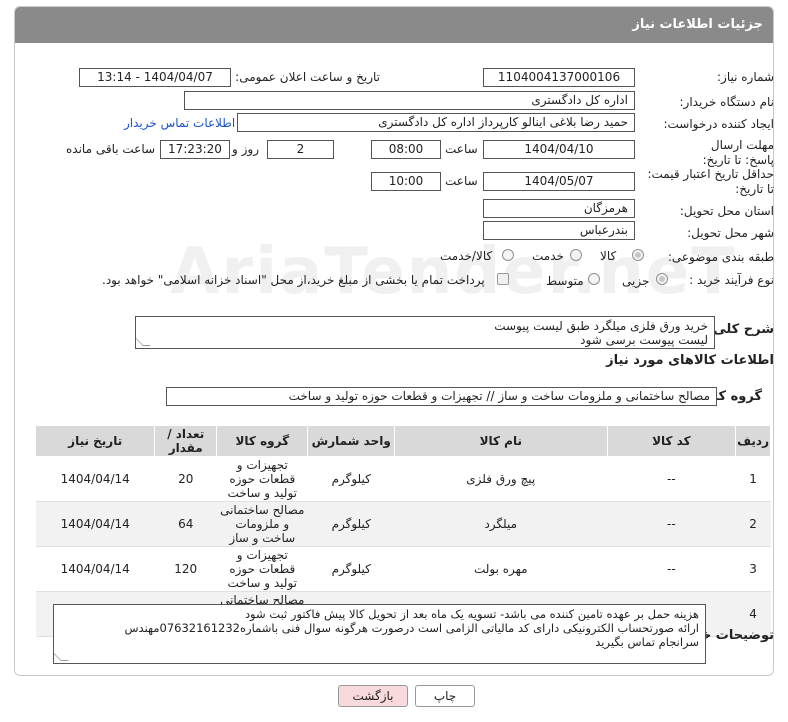 This screenshot has height=722, width=788. I want to click on need-number-label: شماره نیاز:, so click(745, 77).